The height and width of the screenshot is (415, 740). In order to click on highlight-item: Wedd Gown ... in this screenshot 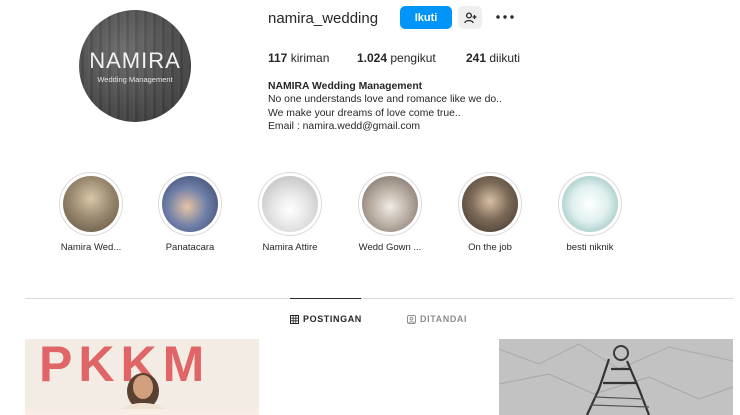, I will do `click(390, 212)`.